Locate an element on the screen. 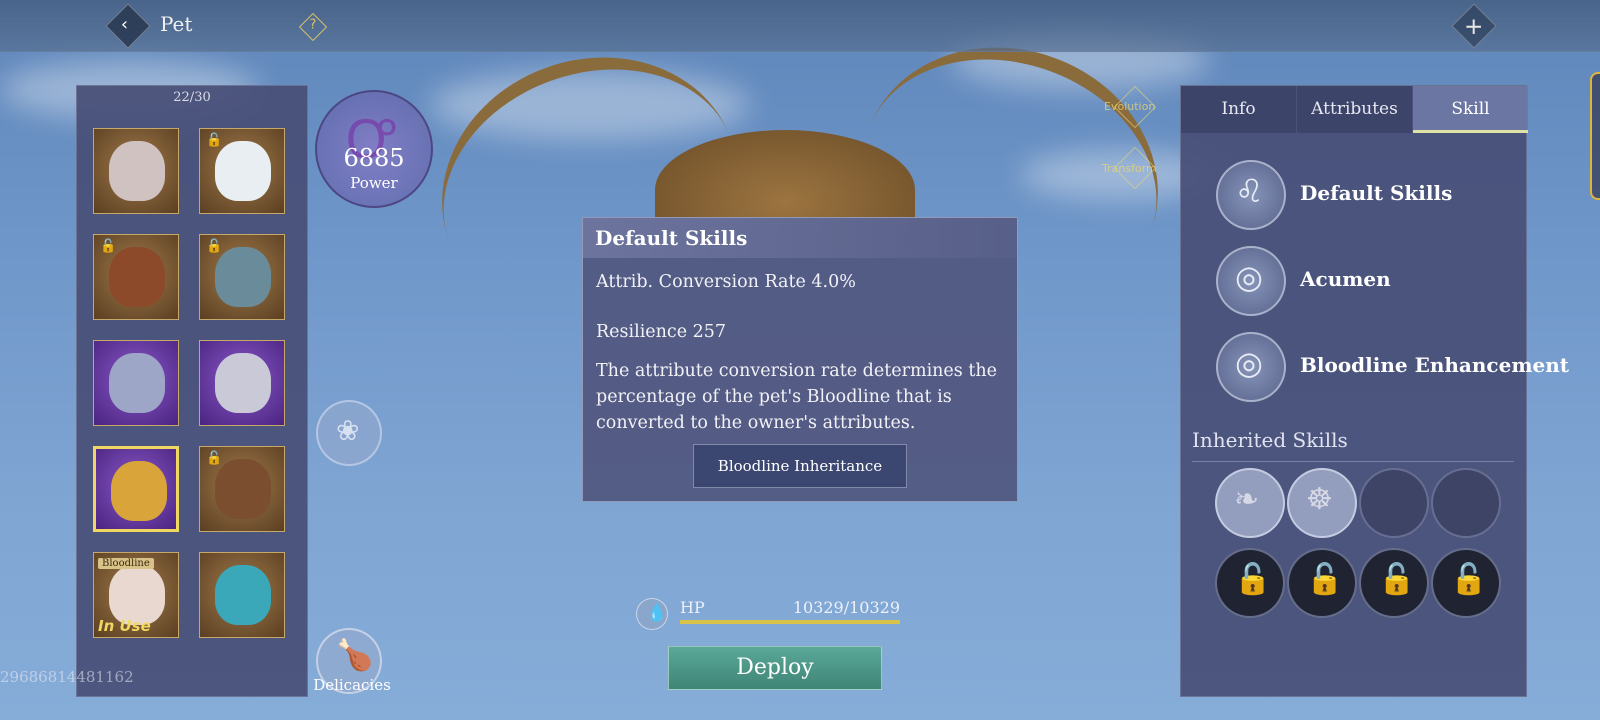  hp-label: HP is located at coordinates (692, 607).